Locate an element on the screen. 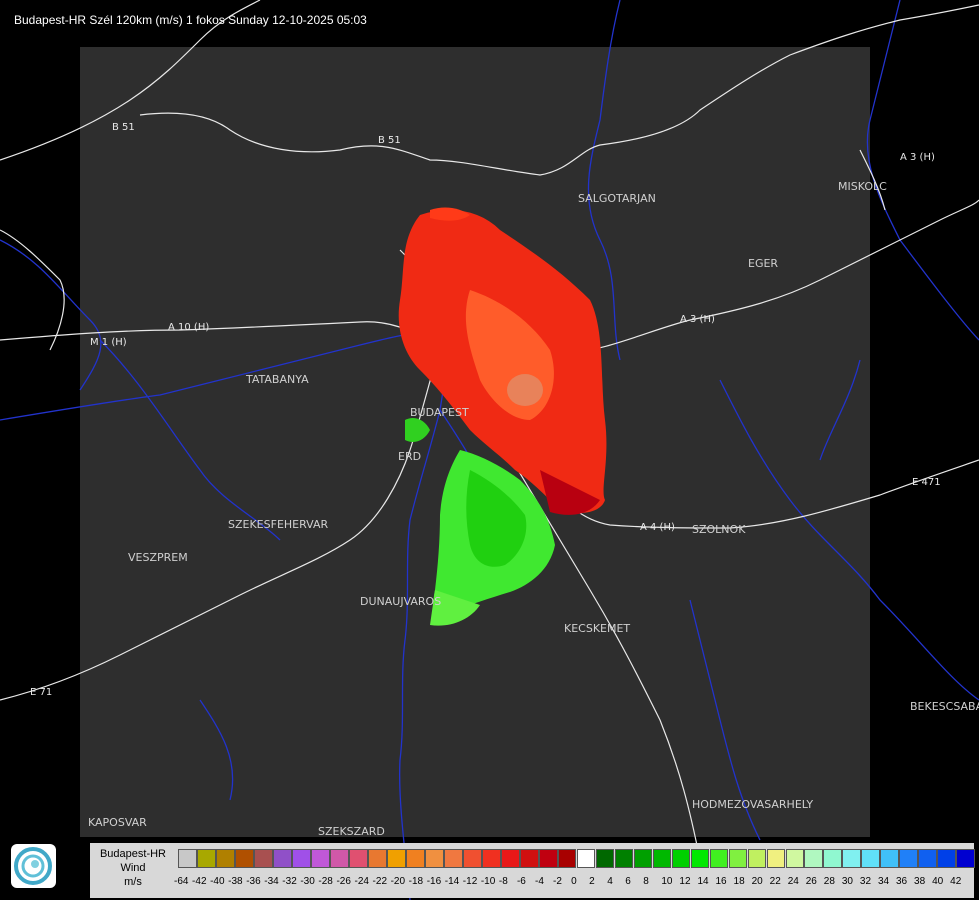 This screenshot has width=979, height=900. legend-tick-label: 22 is located at coordinates (775, 881).